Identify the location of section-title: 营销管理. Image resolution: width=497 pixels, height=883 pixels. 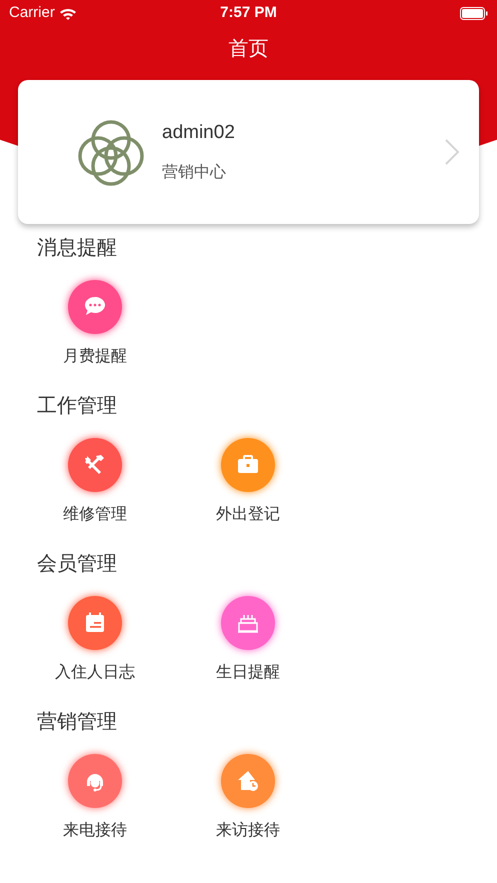
(77, 722).